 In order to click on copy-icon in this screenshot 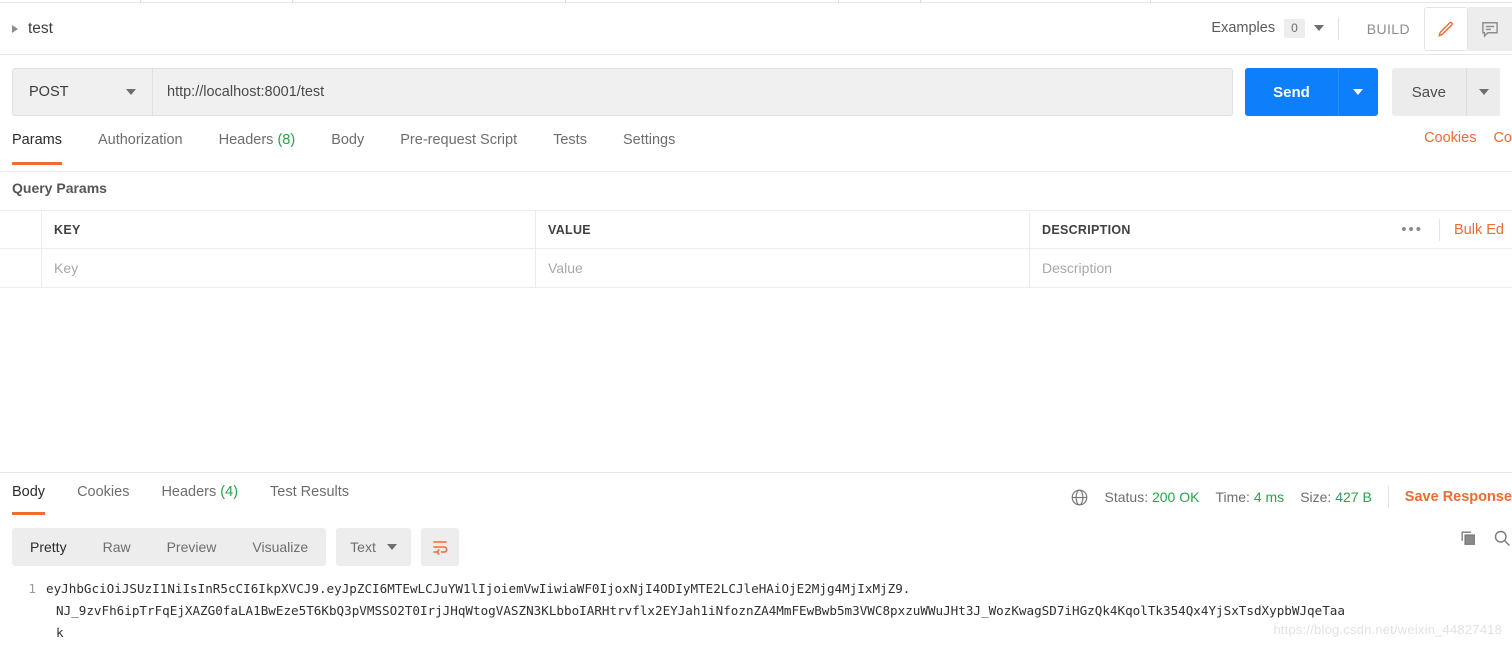, I will do `click(1468, 538)`.